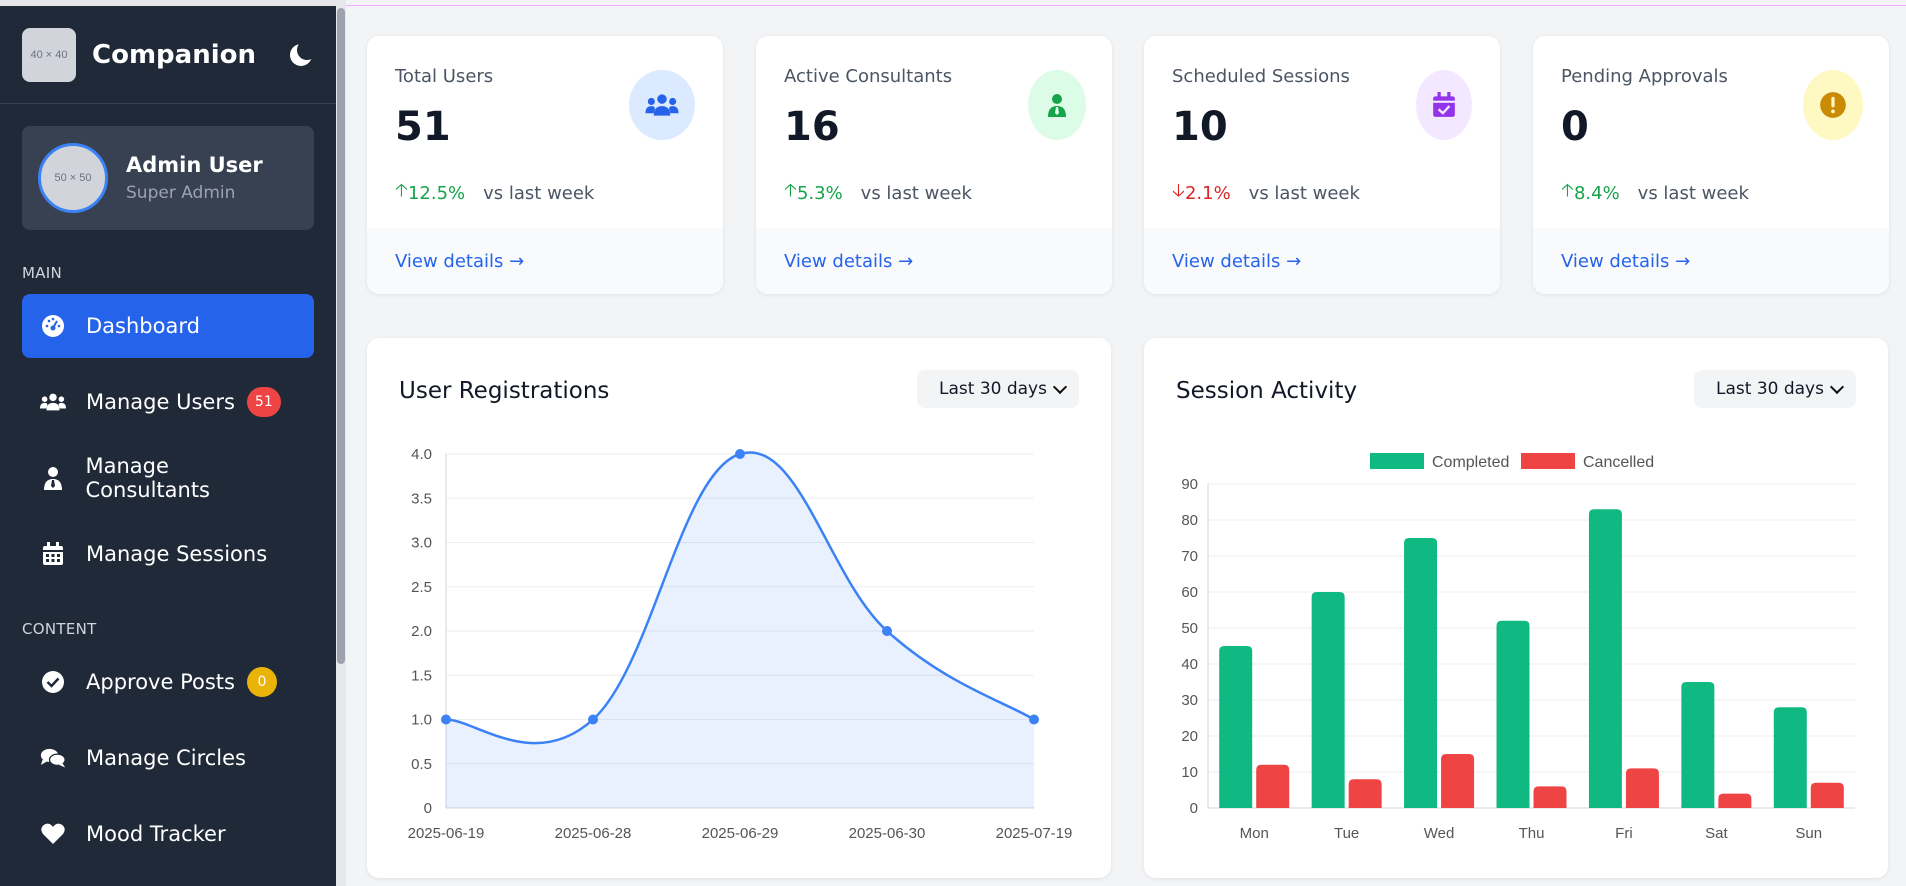  I want to click on users-icon, so click(662, 105).